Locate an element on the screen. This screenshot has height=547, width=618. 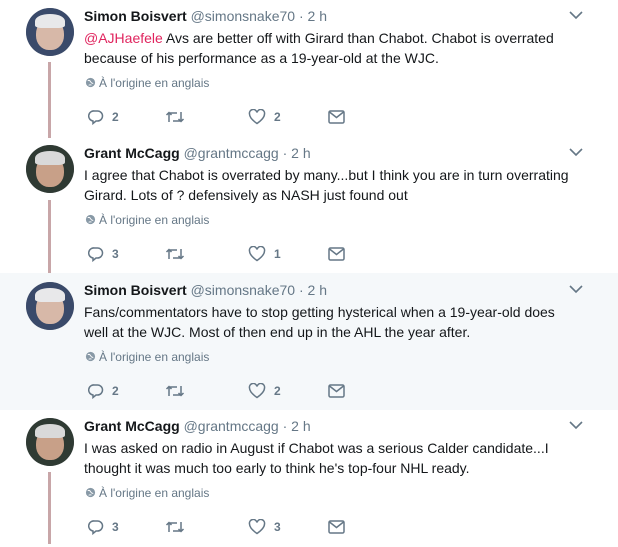
like-button: 1 is located at coordinates (264, 254).